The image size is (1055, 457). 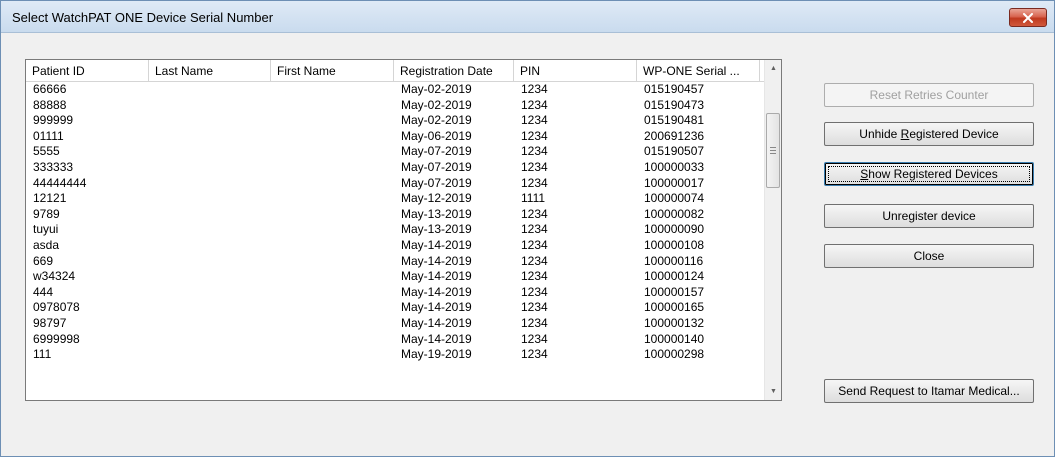 What do you see at coordinates (1028, 17) in the screenshot?
I see `close-window-button` at bounding box center [1028, 17].